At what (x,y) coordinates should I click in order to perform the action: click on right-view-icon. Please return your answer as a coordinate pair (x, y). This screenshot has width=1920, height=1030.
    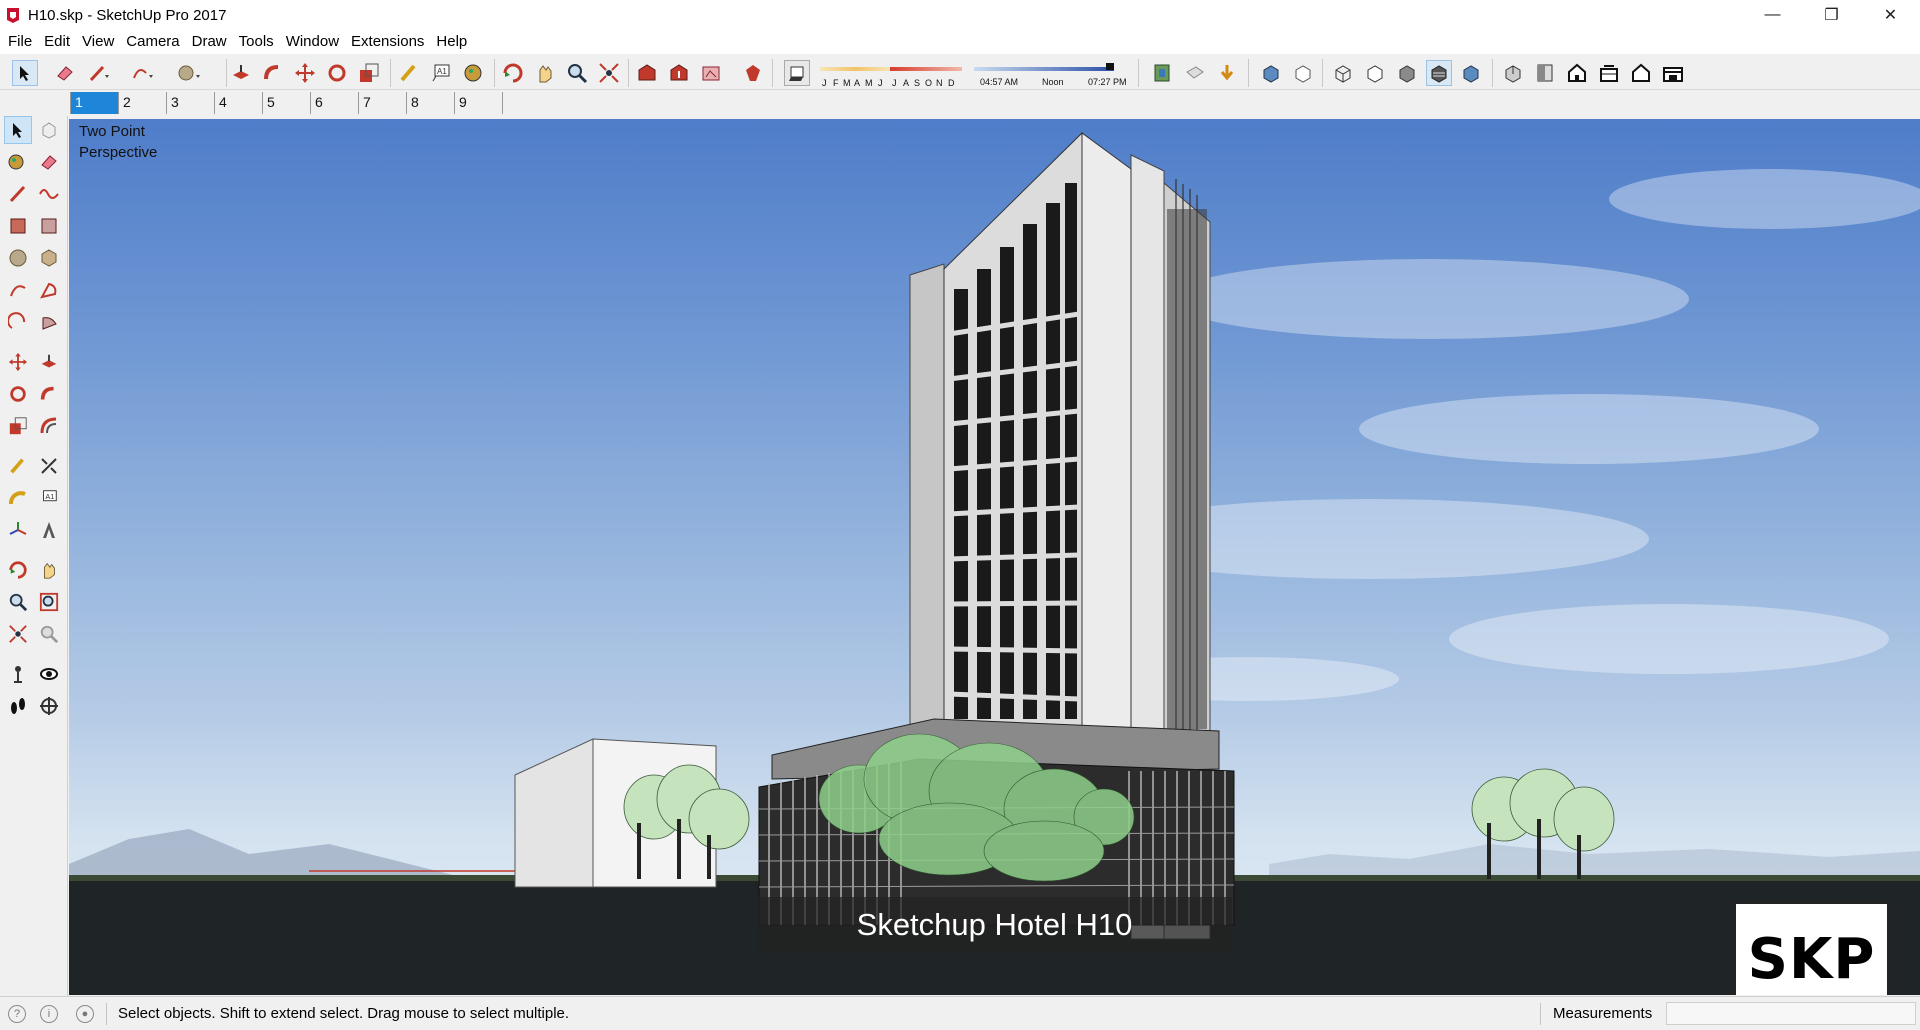
    Looking at the image, I should click on (1609, 73).